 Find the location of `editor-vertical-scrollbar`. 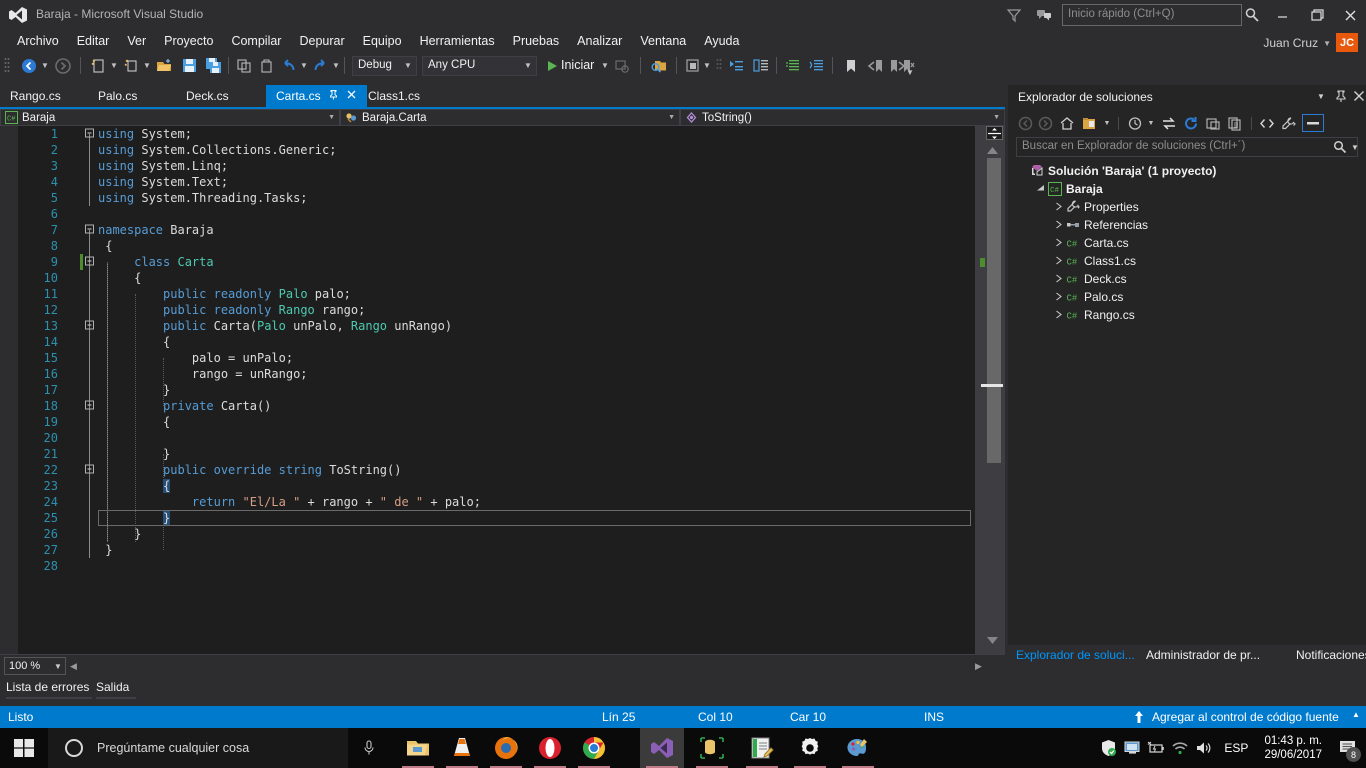

editor-vertical-scrollbar is located at coordinates (990, 390).